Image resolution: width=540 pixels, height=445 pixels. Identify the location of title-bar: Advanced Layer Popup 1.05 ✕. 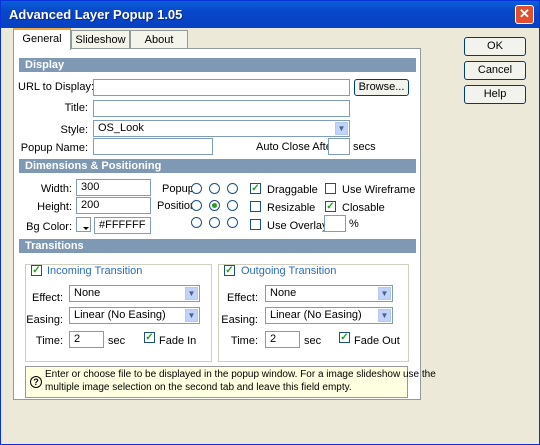
(270, 14).